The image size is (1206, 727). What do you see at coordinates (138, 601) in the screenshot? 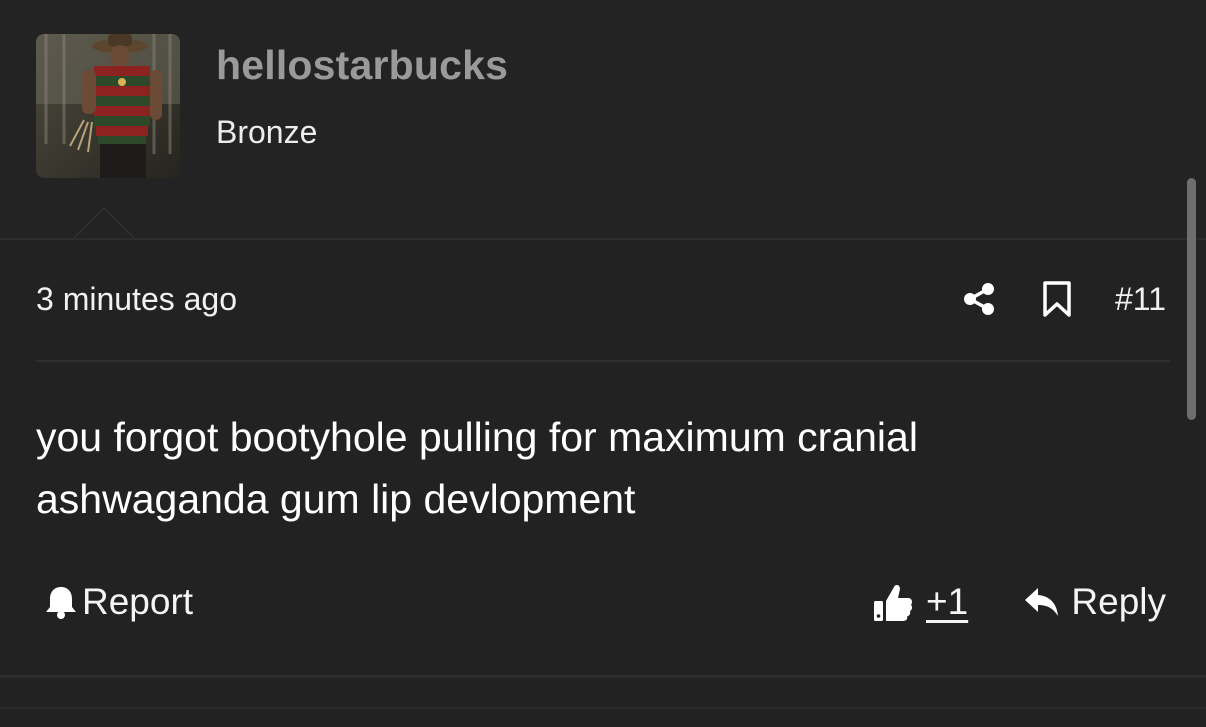
I see `report-label: Report` at bounding box center [138, 601].